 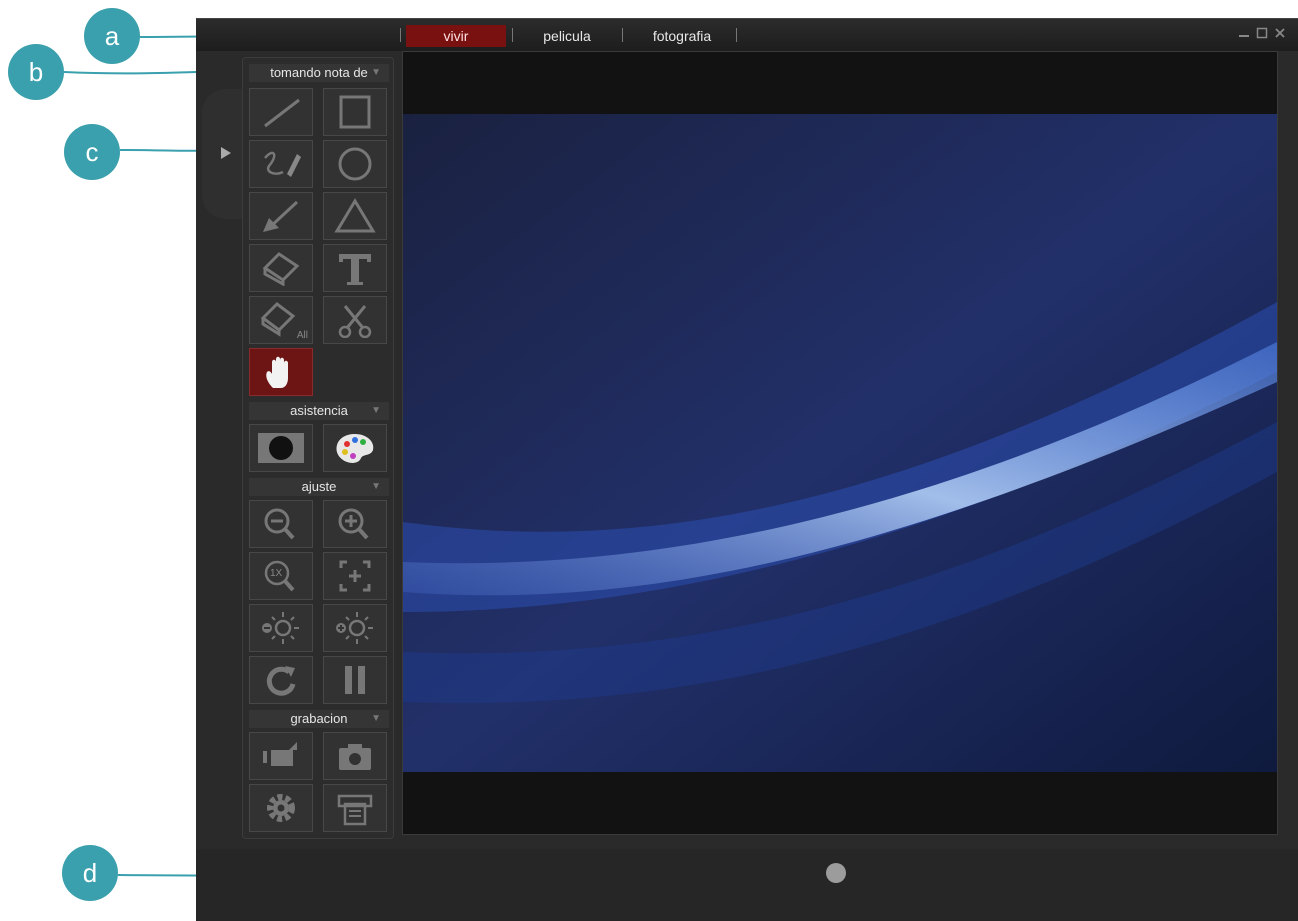 I want to click on section-assist-label: asistencia, so click(x=319, y=410).